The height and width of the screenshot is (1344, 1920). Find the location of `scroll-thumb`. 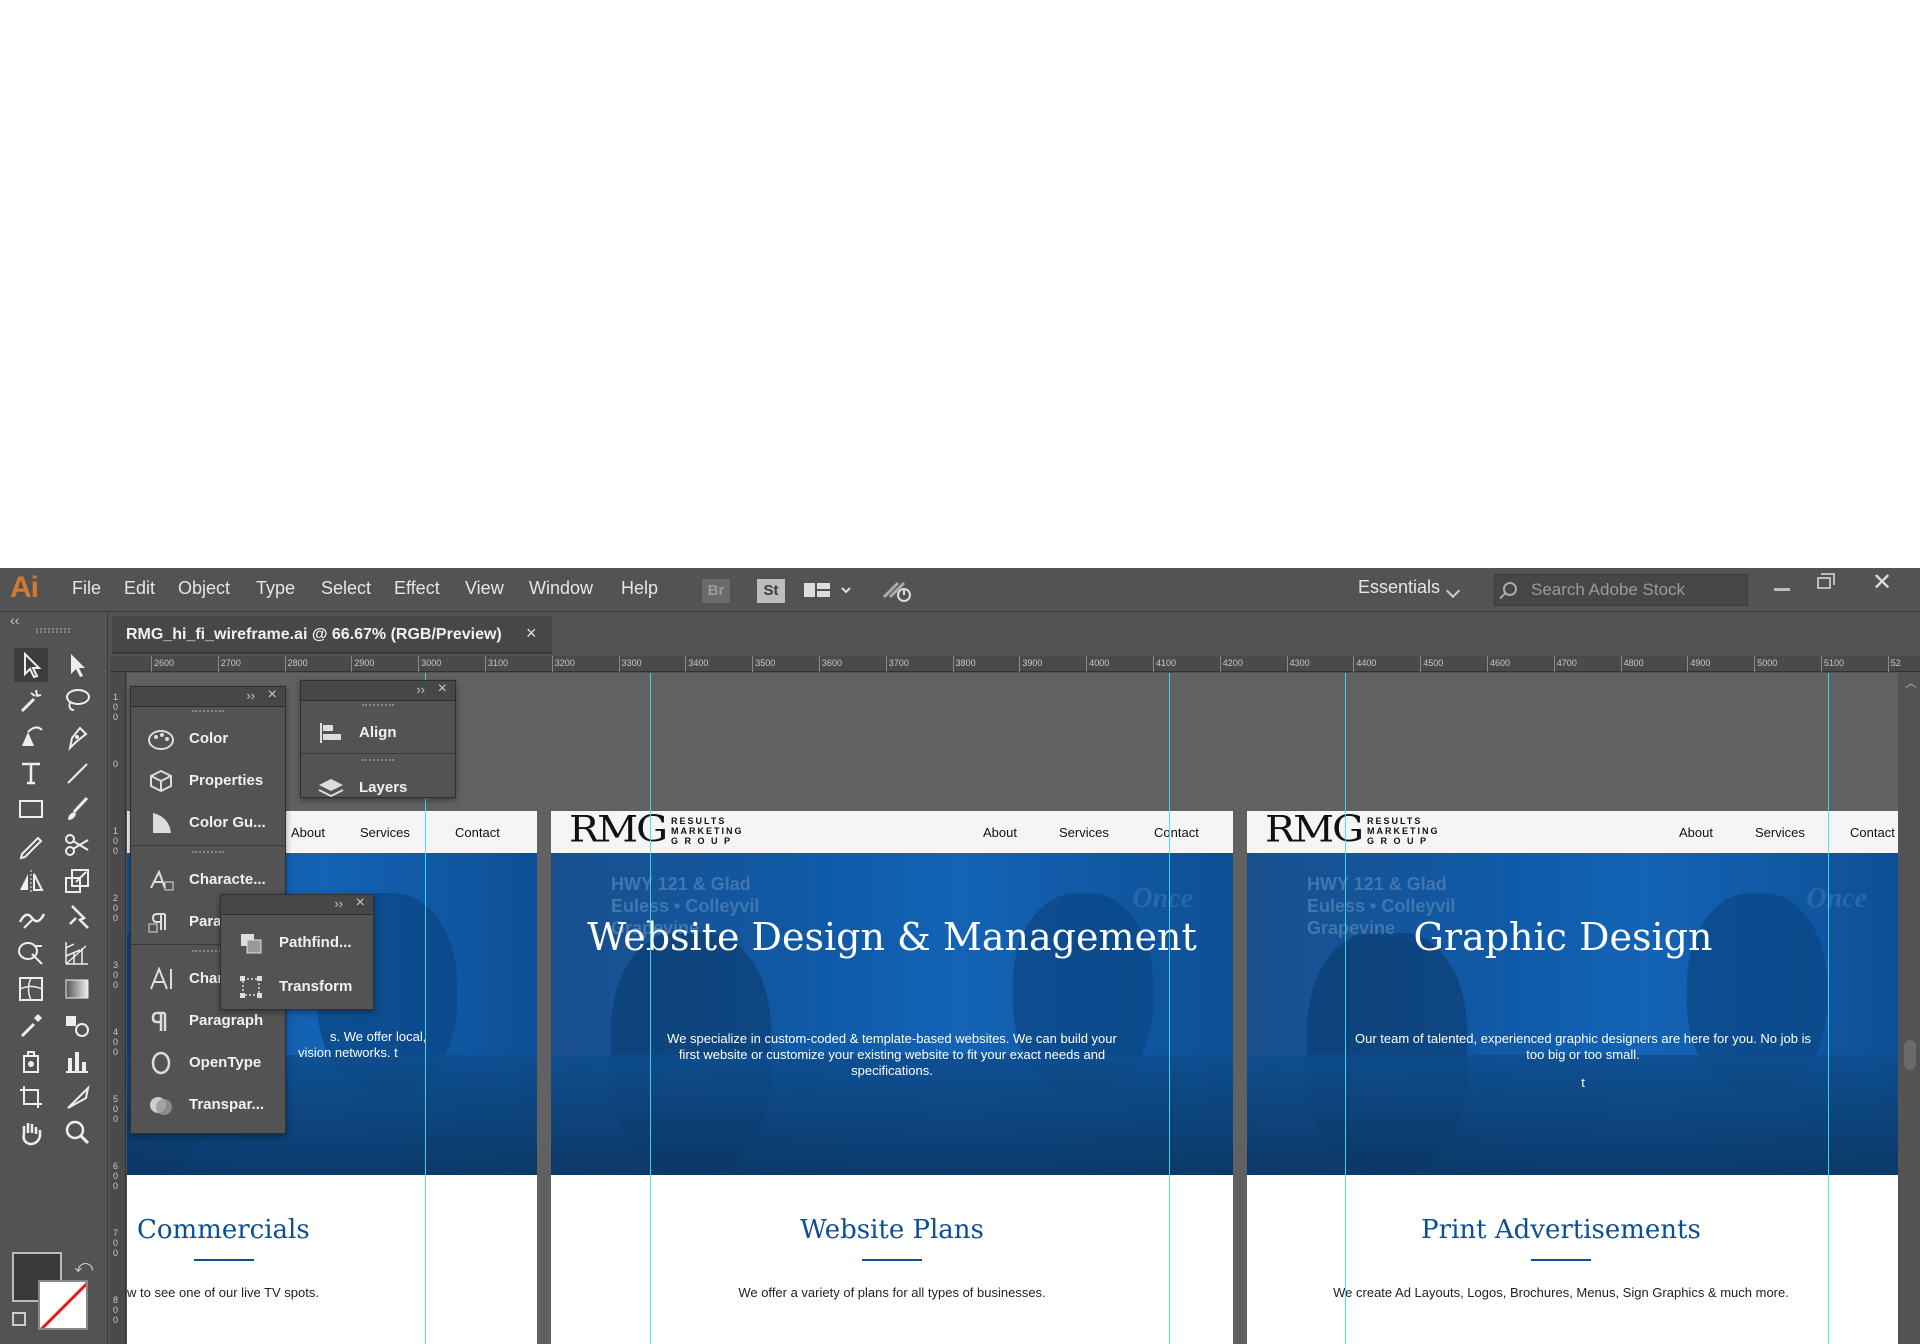

scroll-thumb is located at coordinates (1910, 1055).